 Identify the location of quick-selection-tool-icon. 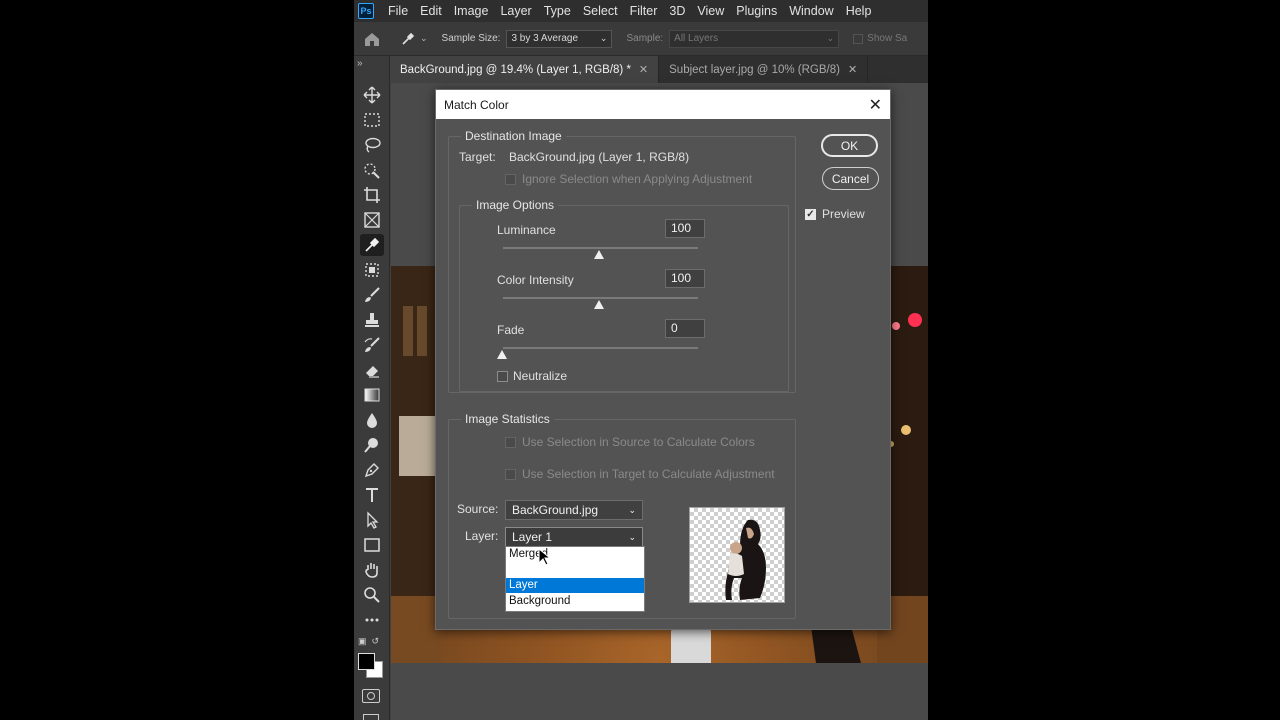
(372, 170).